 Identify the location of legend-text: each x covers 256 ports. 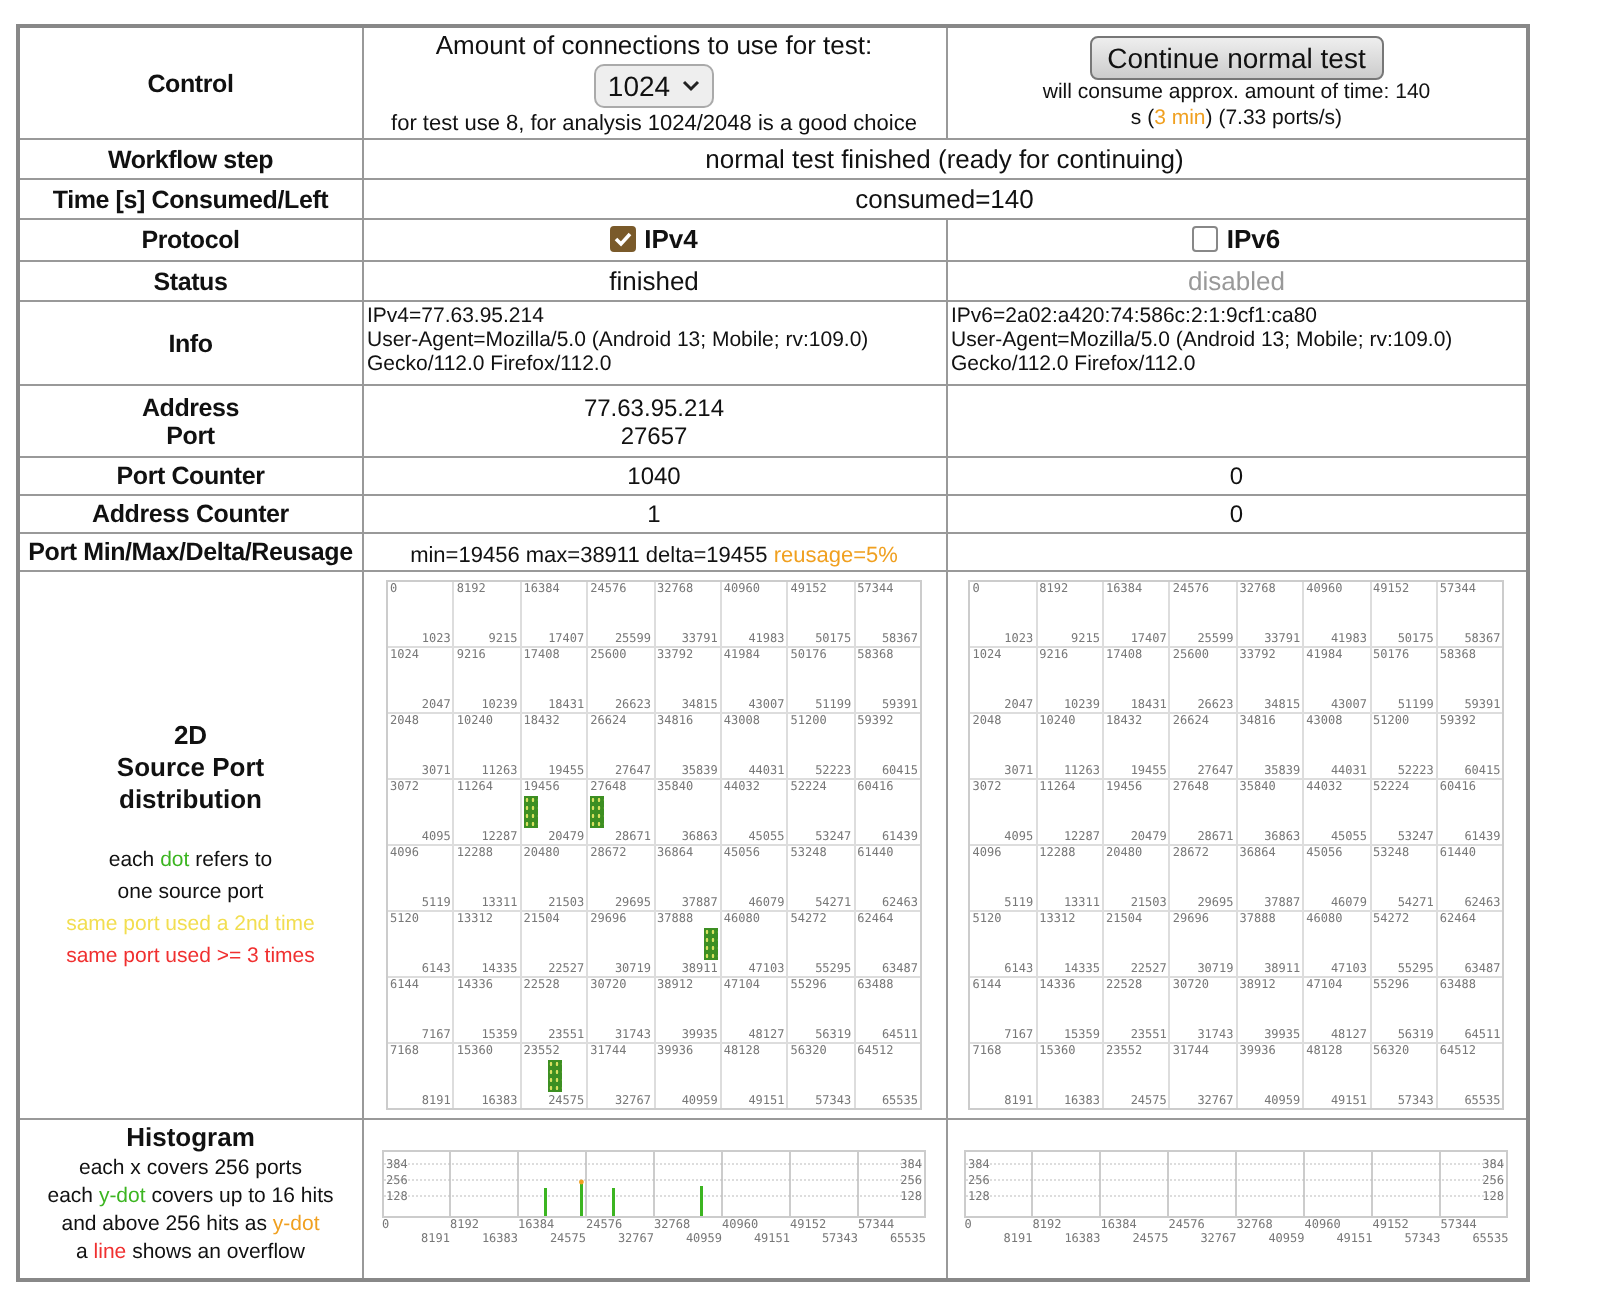
(190, 1168).